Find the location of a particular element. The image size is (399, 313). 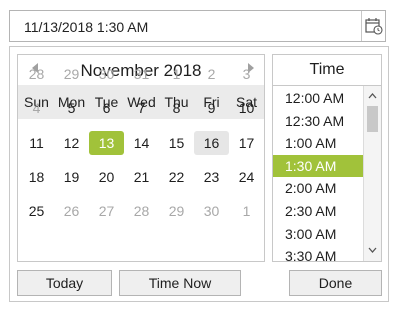

day-cell: 5 is located at coordinates (71, 108).